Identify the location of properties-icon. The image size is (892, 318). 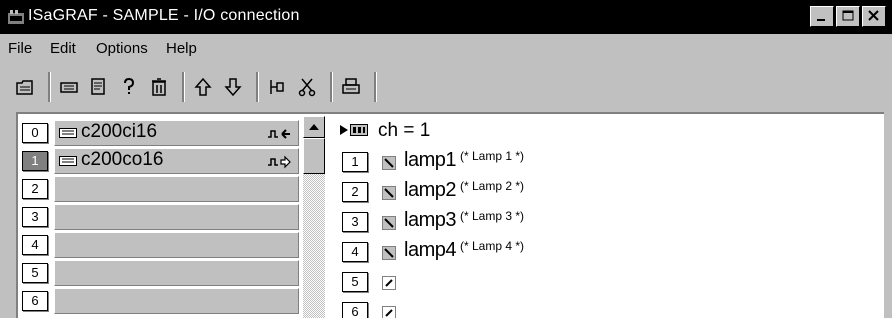
(98, 86).